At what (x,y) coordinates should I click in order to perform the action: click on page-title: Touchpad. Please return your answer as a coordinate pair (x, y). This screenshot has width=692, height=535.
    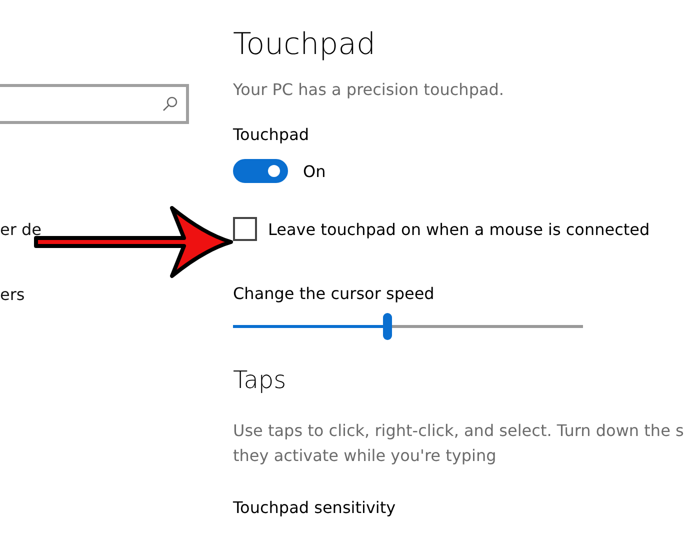
    Looking at the image, I should click on (305, 45).